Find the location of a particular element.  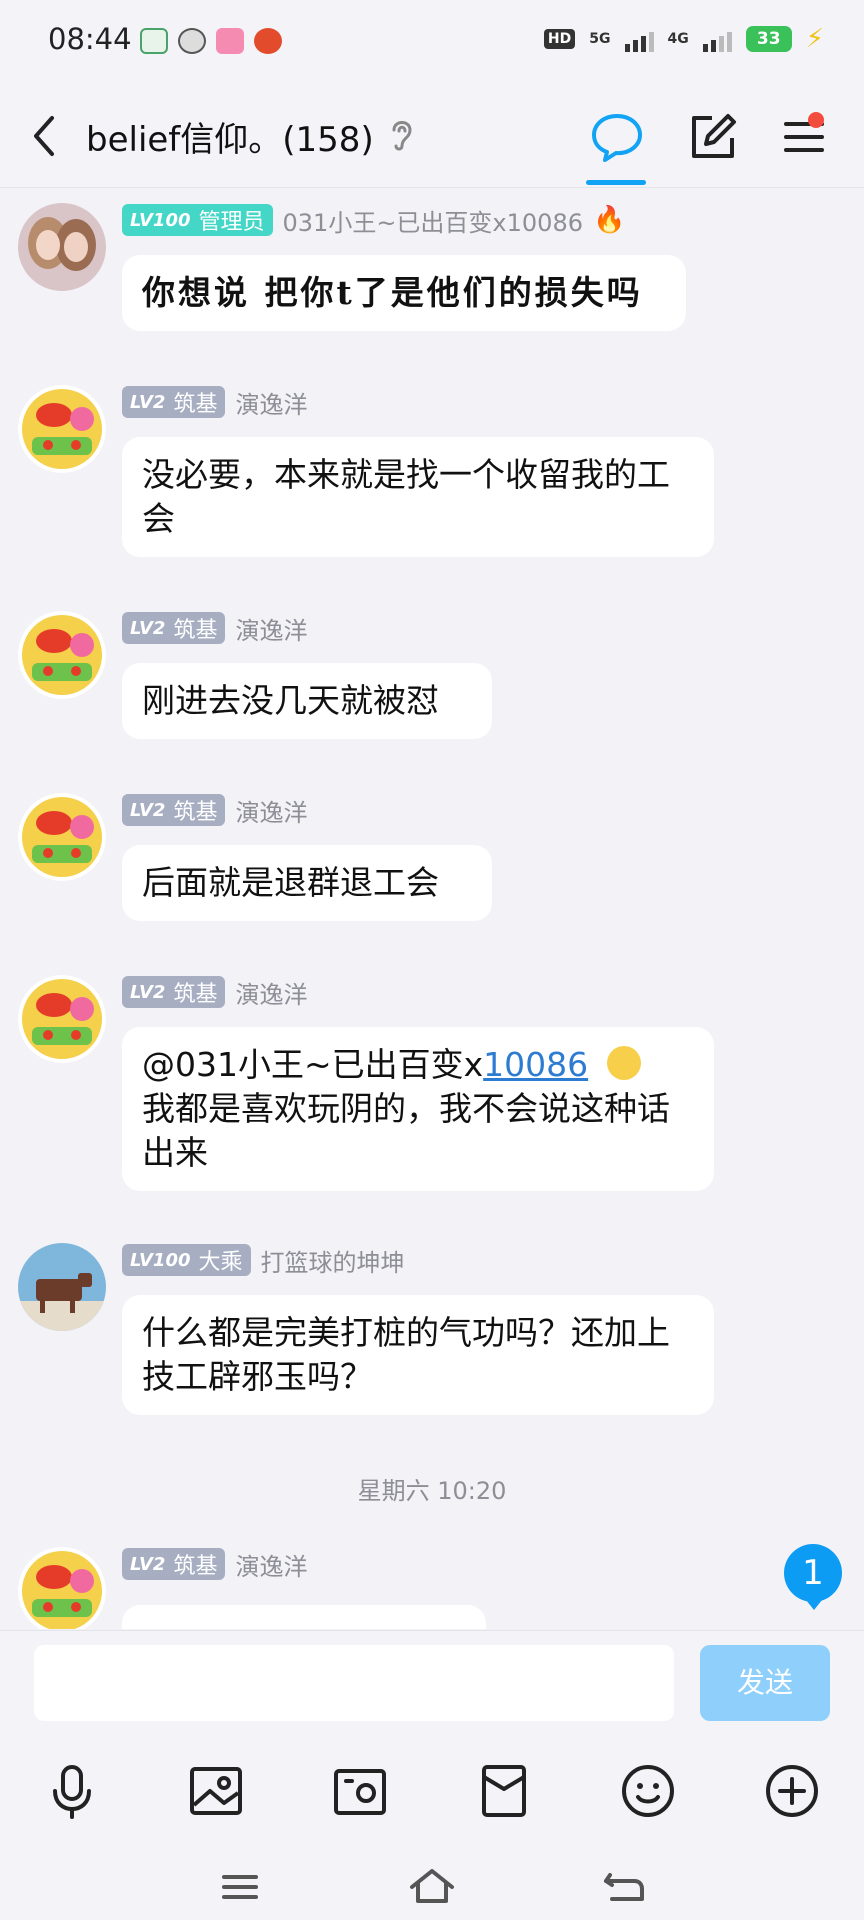

sender-meta: LV100 管理员 031小王~已出百变x10086 🔥 is located at coordinates (373, 220).